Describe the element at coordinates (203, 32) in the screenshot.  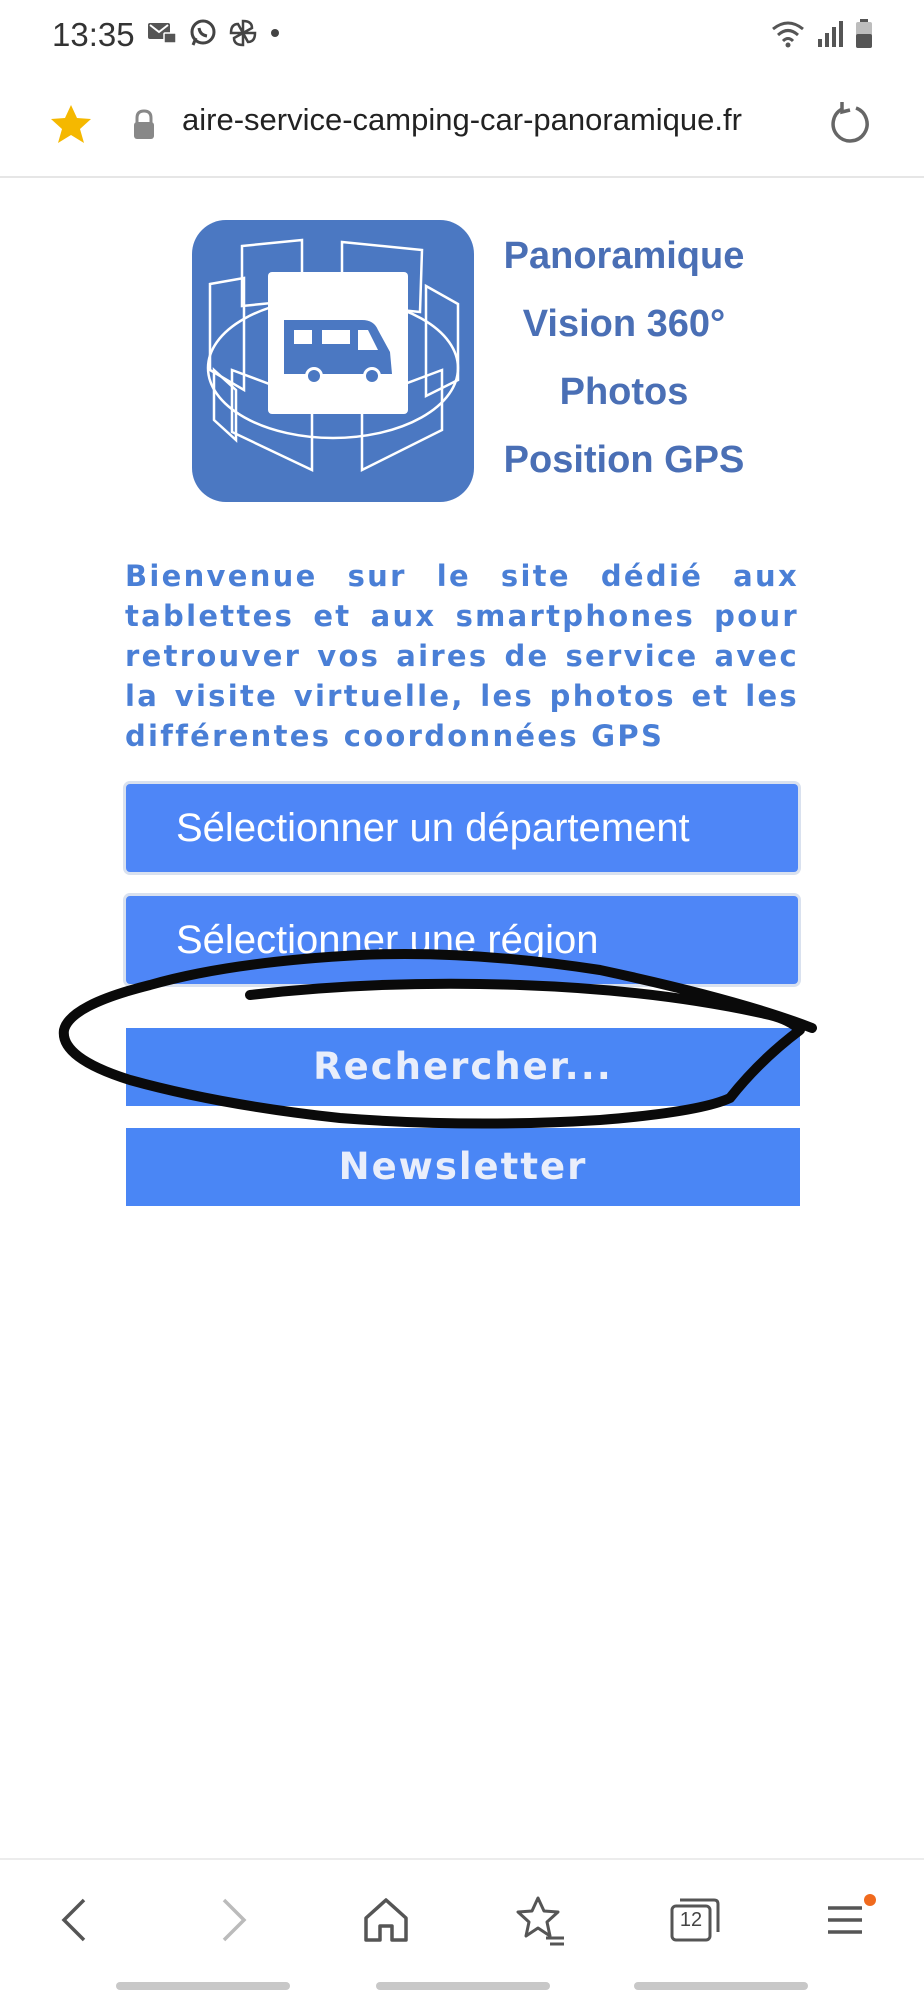
I see `whatsapp-icon` at that location.